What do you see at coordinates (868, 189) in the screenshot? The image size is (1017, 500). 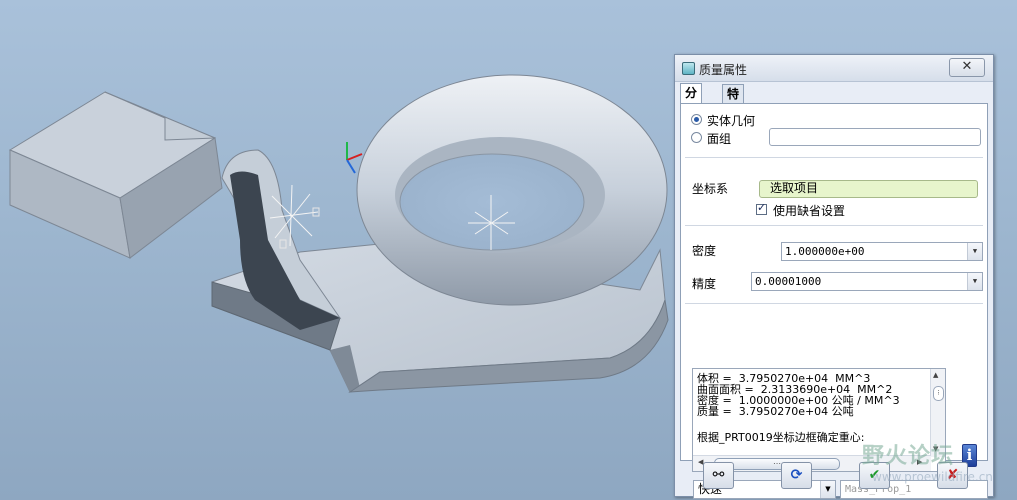 I see `coordsys-collector: 选取项目` at bounding box center [868, 189].